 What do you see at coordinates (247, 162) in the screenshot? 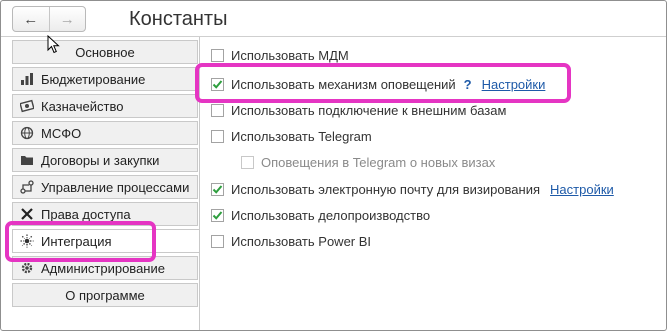
I see `checkbox-disabled` at bounding box center [247, 162].